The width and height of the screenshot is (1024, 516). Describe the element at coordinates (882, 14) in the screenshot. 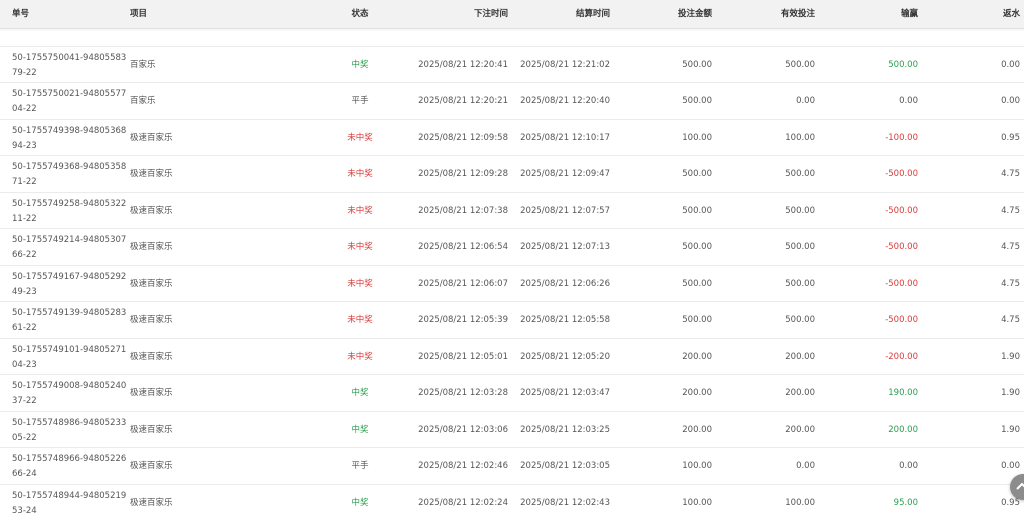

I see `header-win-loss: 输赢` at that location.